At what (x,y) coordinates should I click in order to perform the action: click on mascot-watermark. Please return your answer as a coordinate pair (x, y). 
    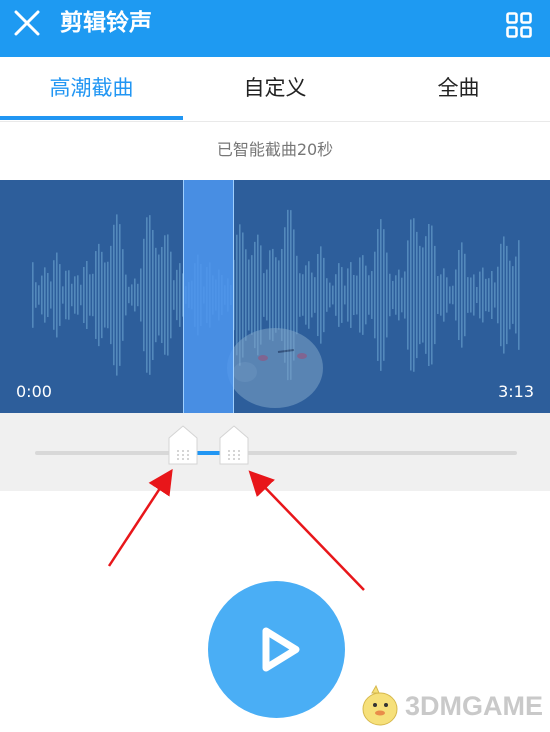
    Looking at the image, I should click on (275, 368).